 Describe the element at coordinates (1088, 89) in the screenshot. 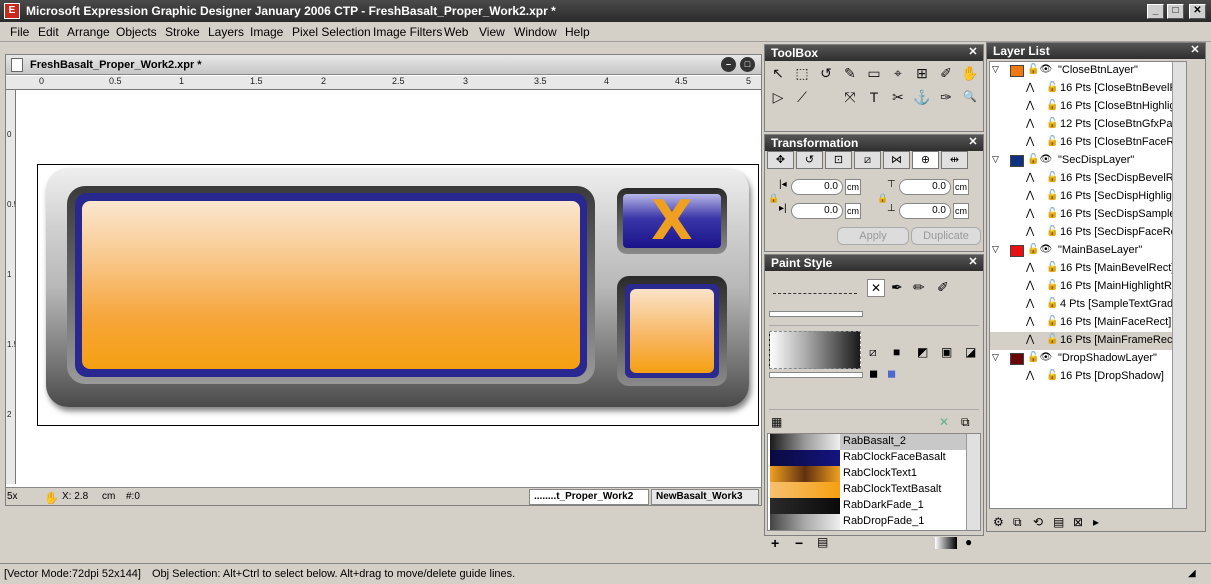

I see `object-row: ⋀ 🔓 16 Pts [CloseBtnBevelRect]` at that location.